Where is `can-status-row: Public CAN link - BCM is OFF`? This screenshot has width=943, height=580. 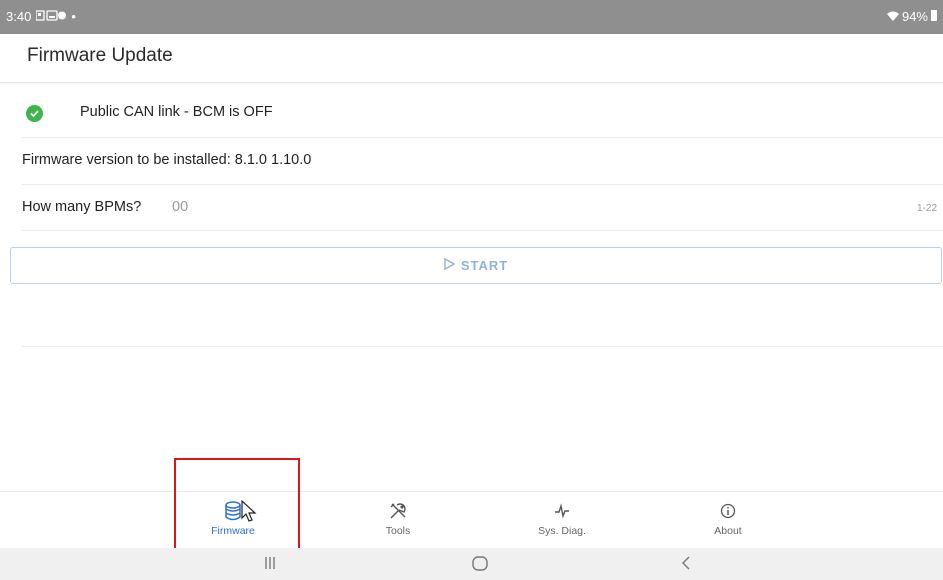 can-status-row: Public CAN link - BCM is OFF is located at coordinates (482, 114).